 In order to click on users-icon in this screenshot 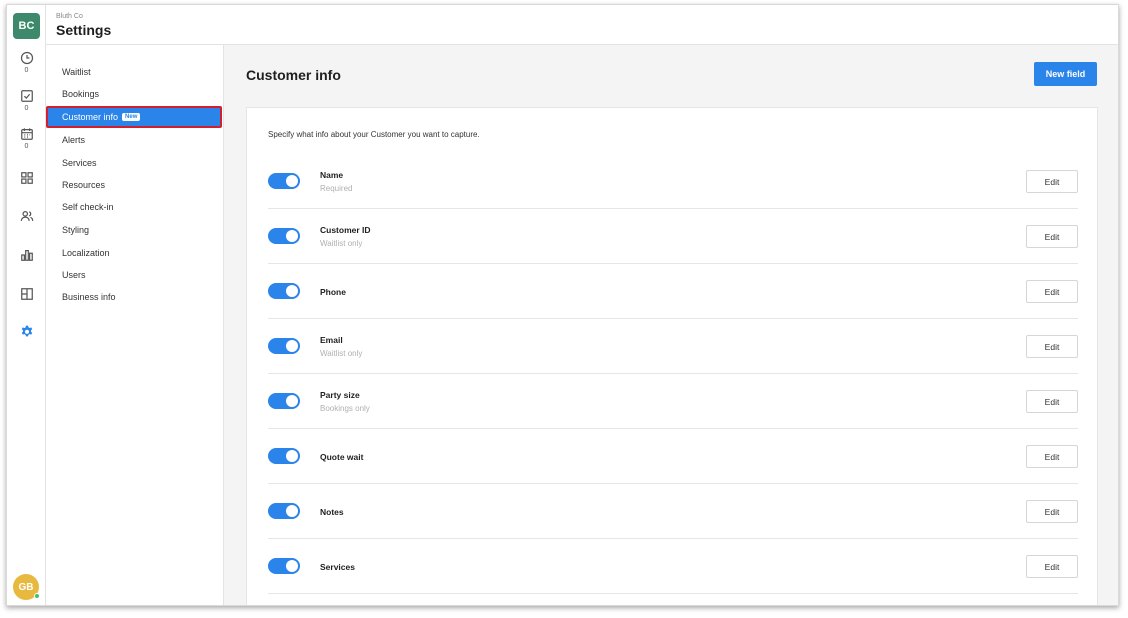, I will do `click(26, 216)`.